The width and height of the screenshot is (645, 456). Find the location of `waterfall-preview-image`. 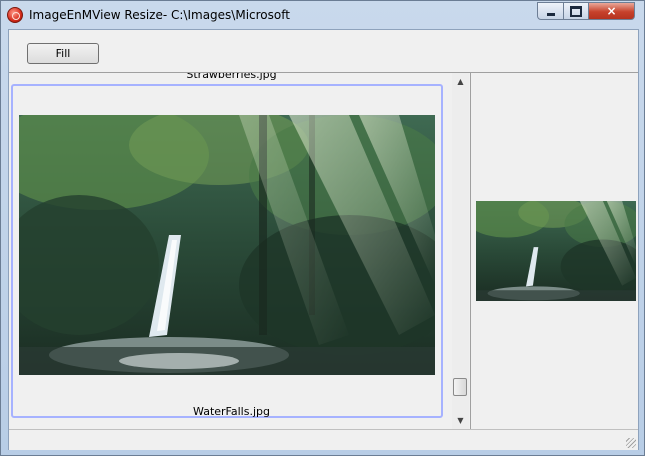

waterfall-preview-image is located at coordinates (556, 251).